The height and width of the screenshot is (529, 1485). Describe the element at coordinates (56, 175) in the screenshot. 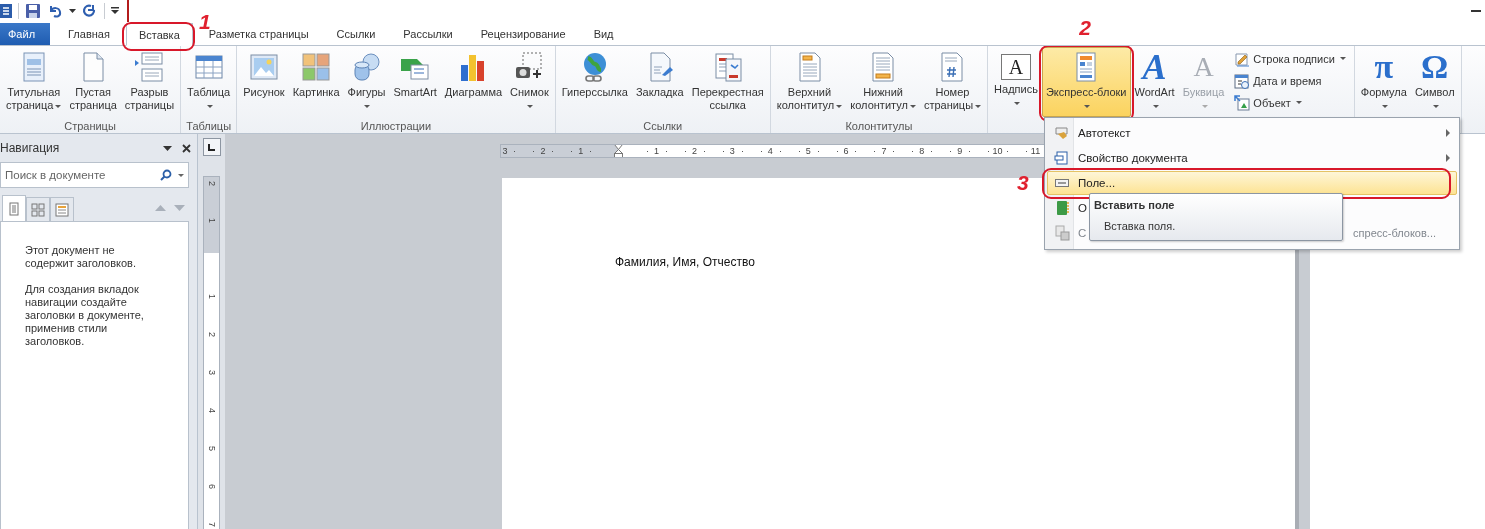

I see `search-placeholder: Поиск в документе` at that location.